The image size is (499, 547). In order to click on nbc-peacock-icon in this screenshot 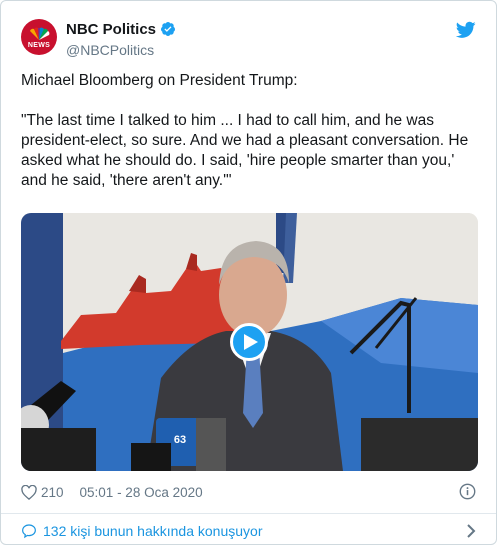, I will do `click(40, 33)`.